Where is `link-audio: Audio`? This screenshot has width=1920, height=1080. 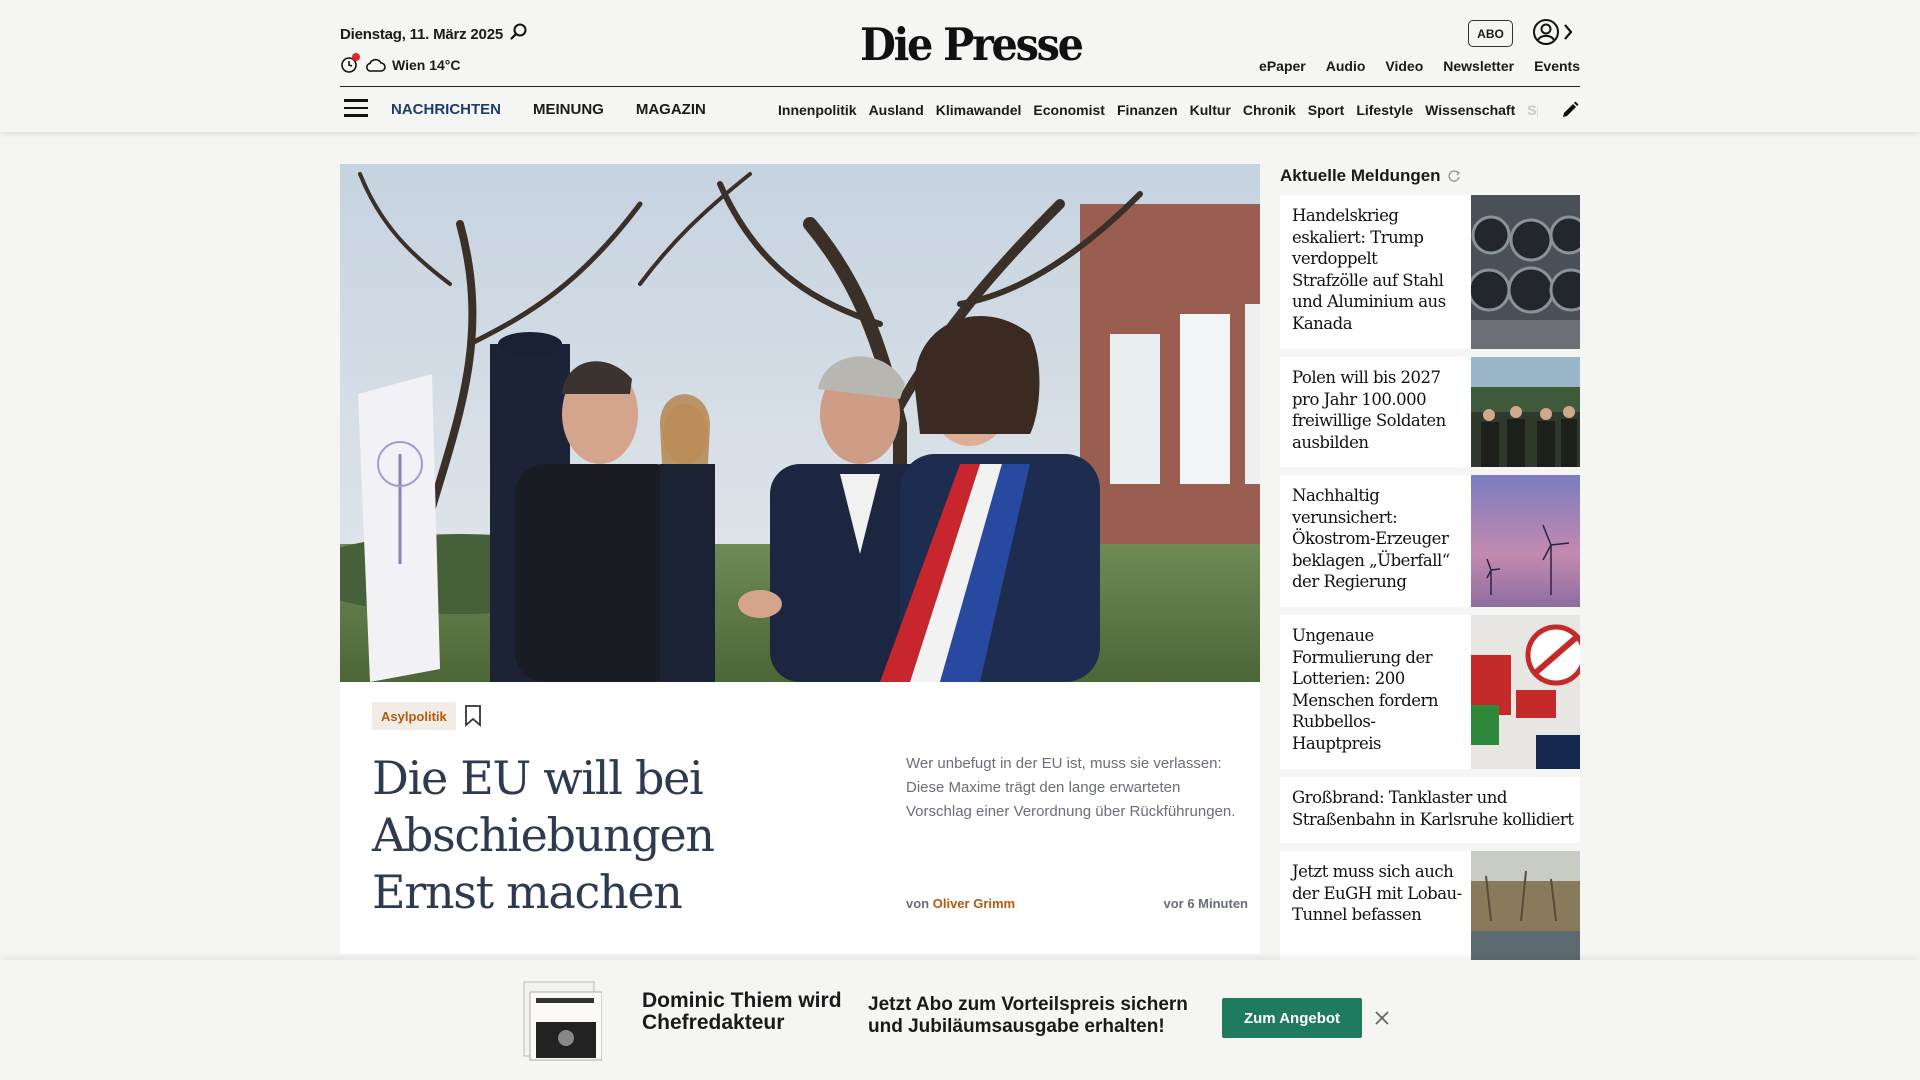 link-audio: Audio is located at coordinates (1346, 66).